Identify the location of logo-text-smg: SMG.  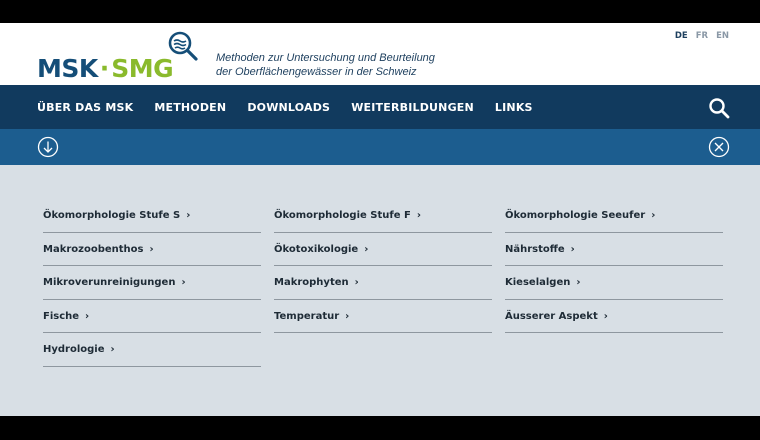
(142, 68).